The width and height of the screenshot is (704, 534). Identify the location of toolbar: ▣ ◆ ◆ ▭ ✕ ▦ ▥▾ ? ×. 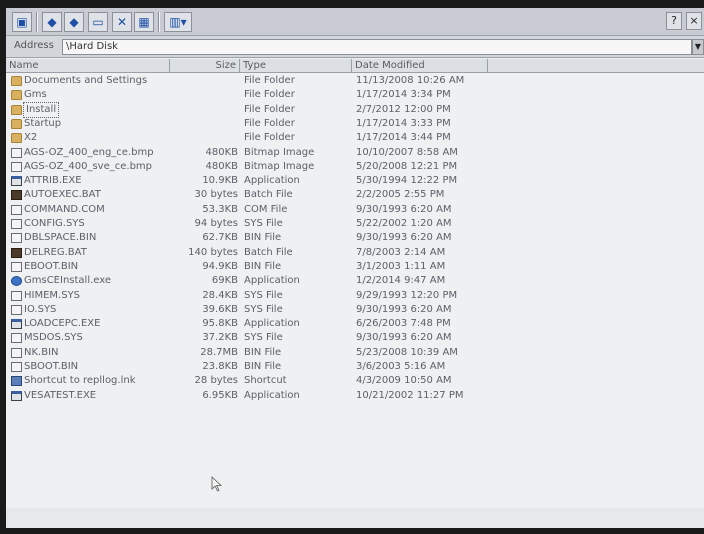
(355, 22).